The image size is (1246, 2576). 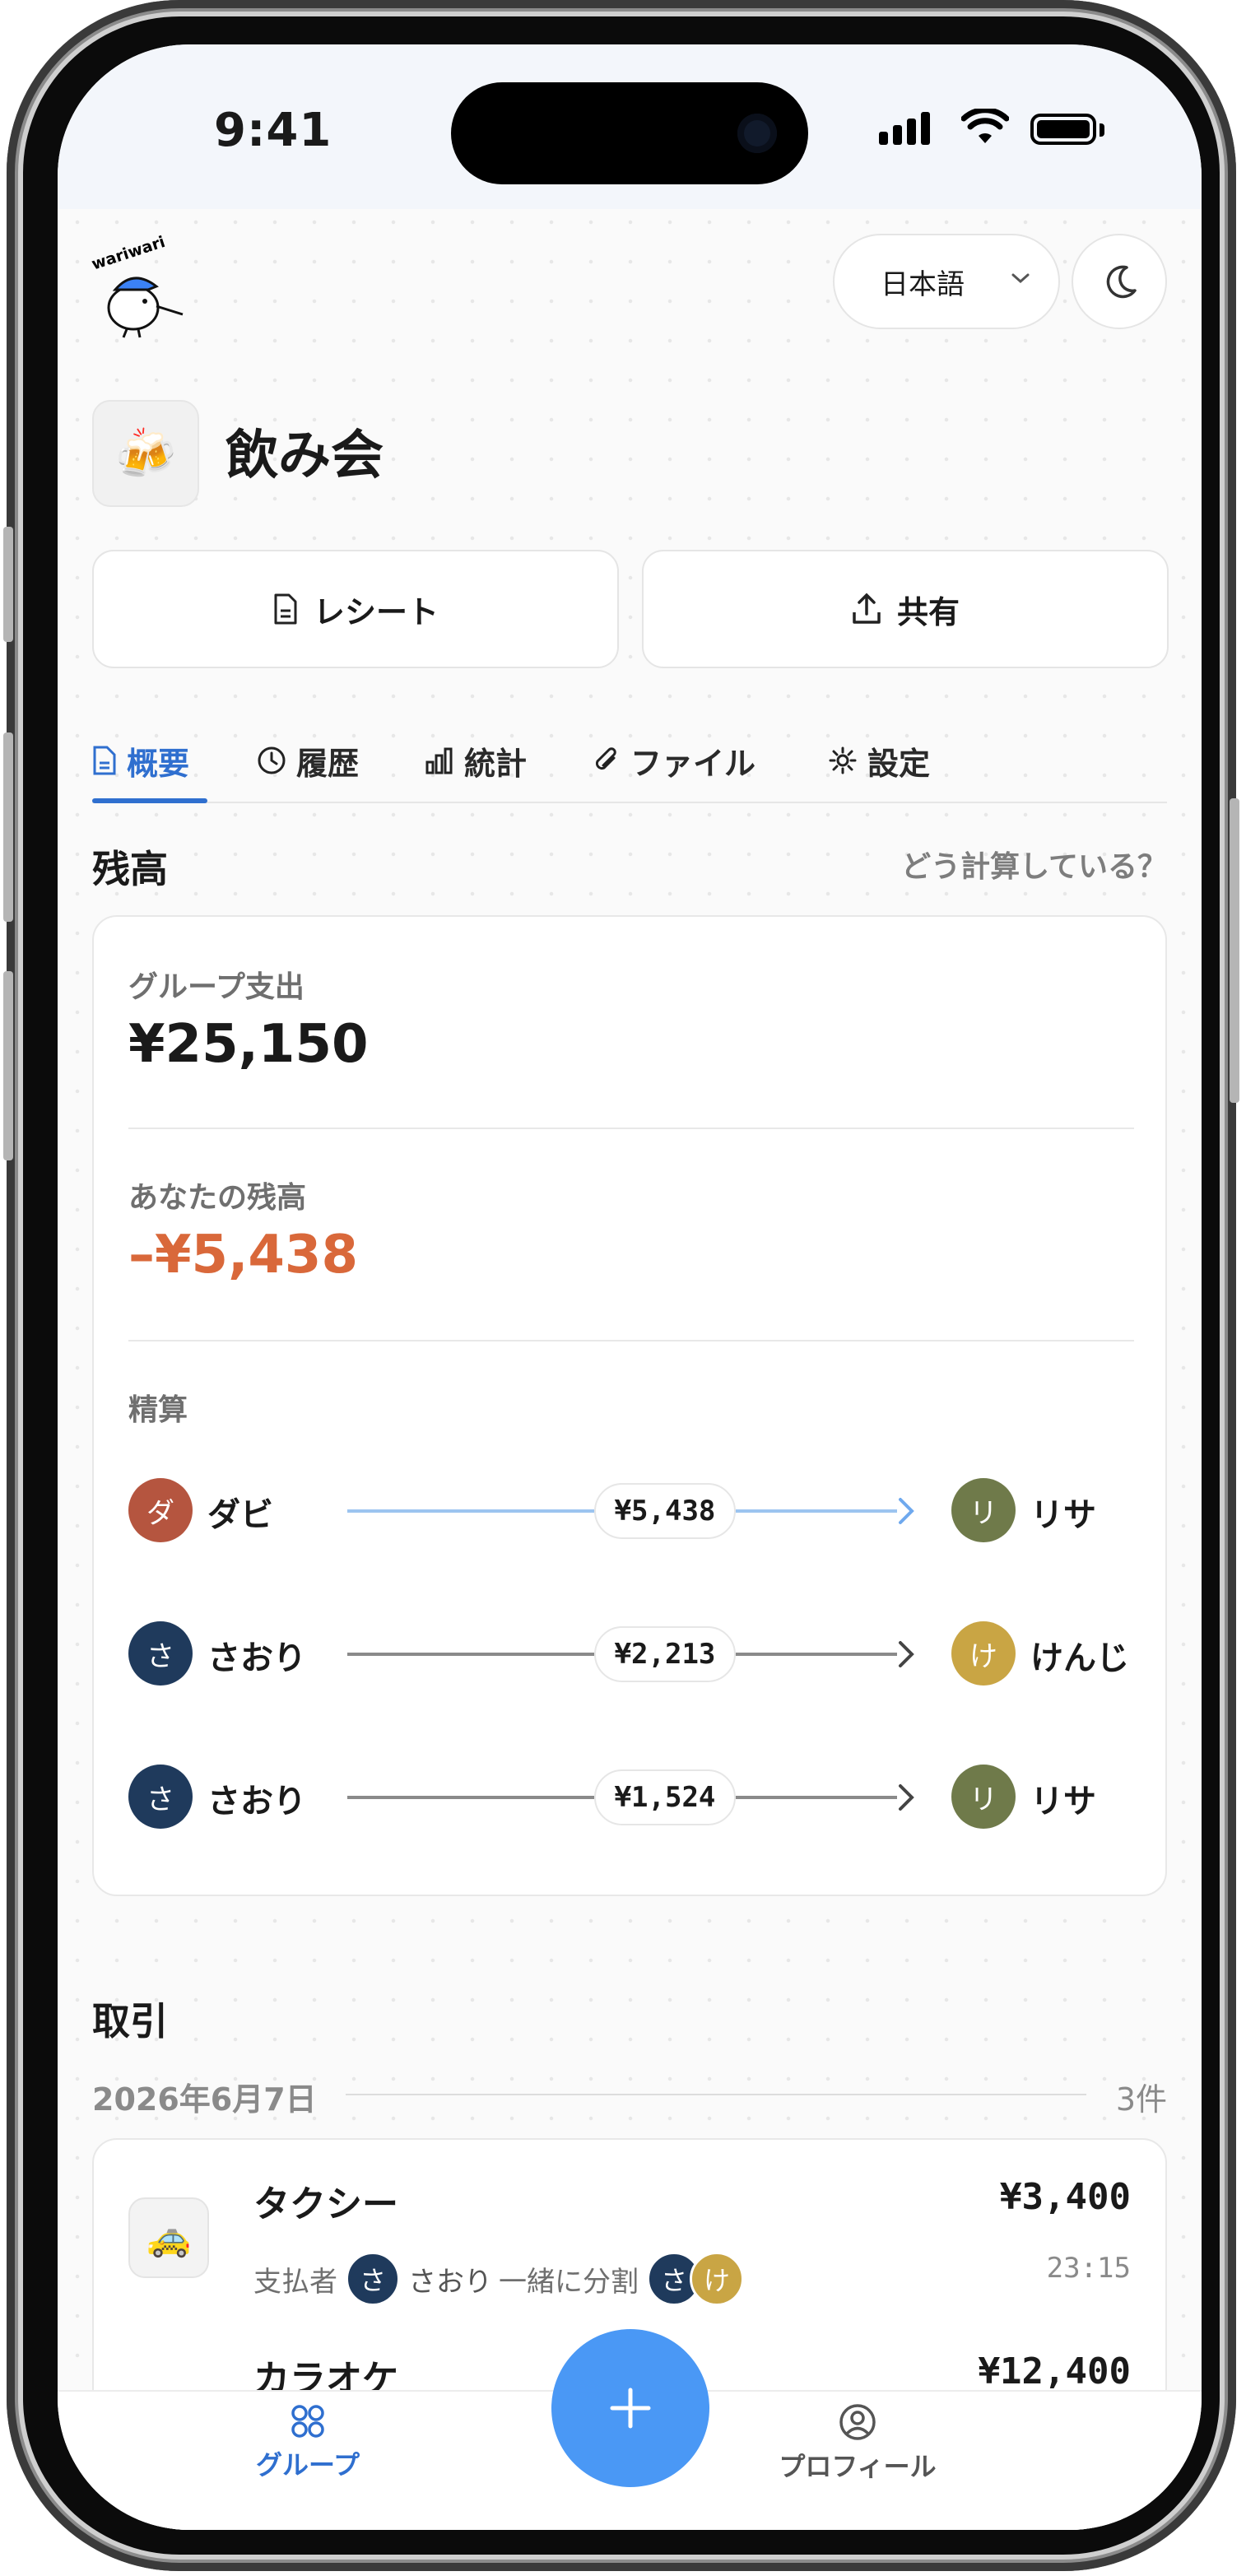 What do you see at coordinates (928, 611) in the screenshot?
I see `share-label: 共有` at bounding box center [928, 611].